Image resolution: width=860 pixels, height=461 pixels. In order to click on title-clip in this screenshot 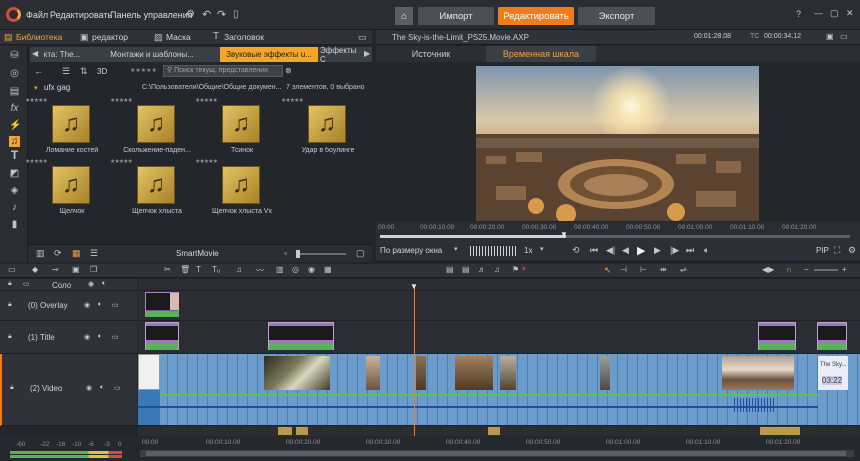, I will do `click(777, 336)`.